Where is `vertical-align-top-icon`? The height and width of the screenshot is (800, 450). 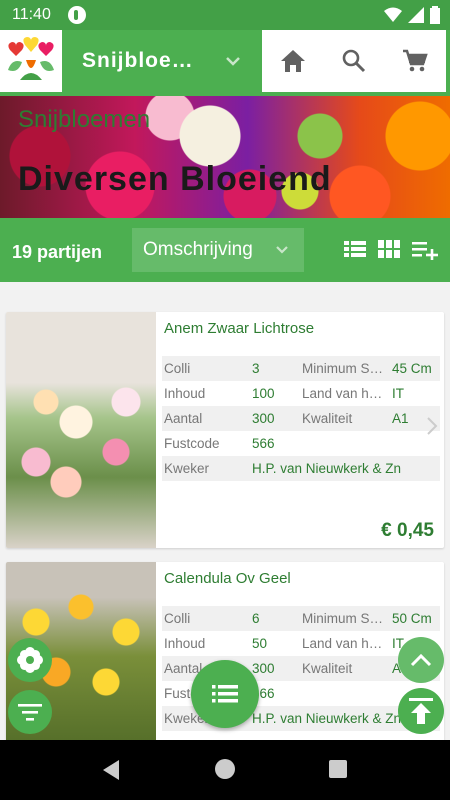
vertical-align-top-icon is located at coordinates (421, 711).